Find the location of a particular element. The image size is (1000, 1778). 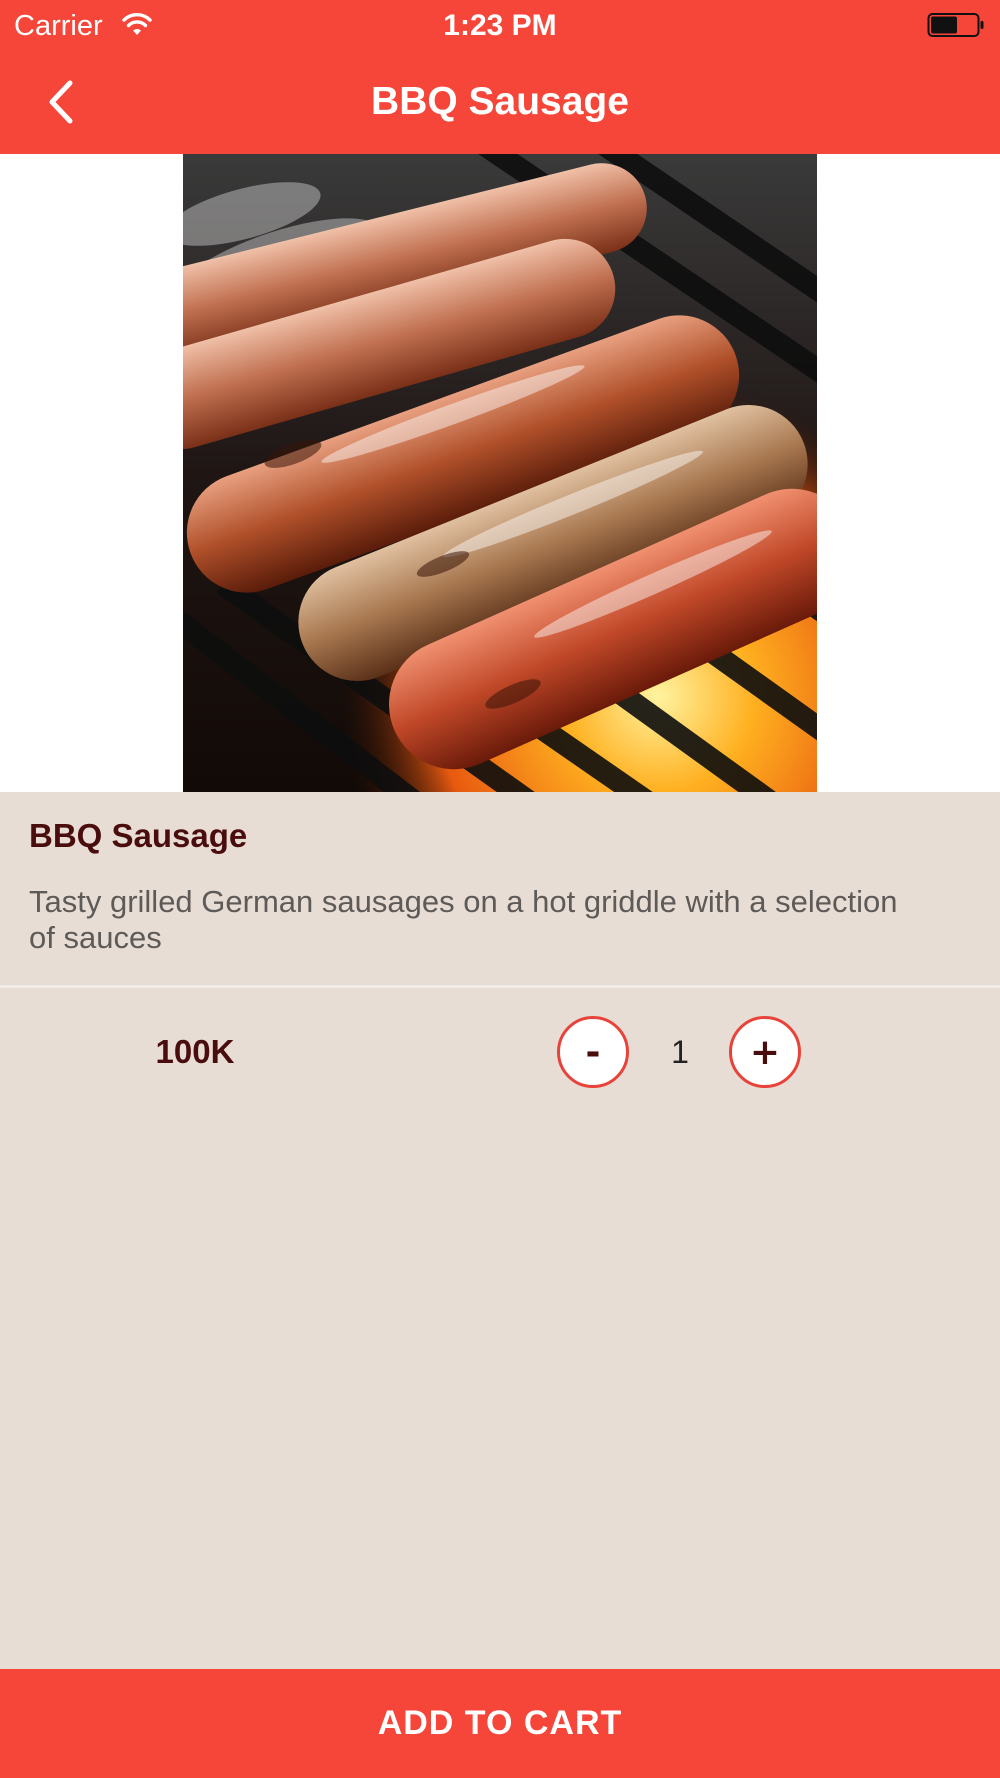

quantity-value: 1 is located at coordinates (680, 1052).